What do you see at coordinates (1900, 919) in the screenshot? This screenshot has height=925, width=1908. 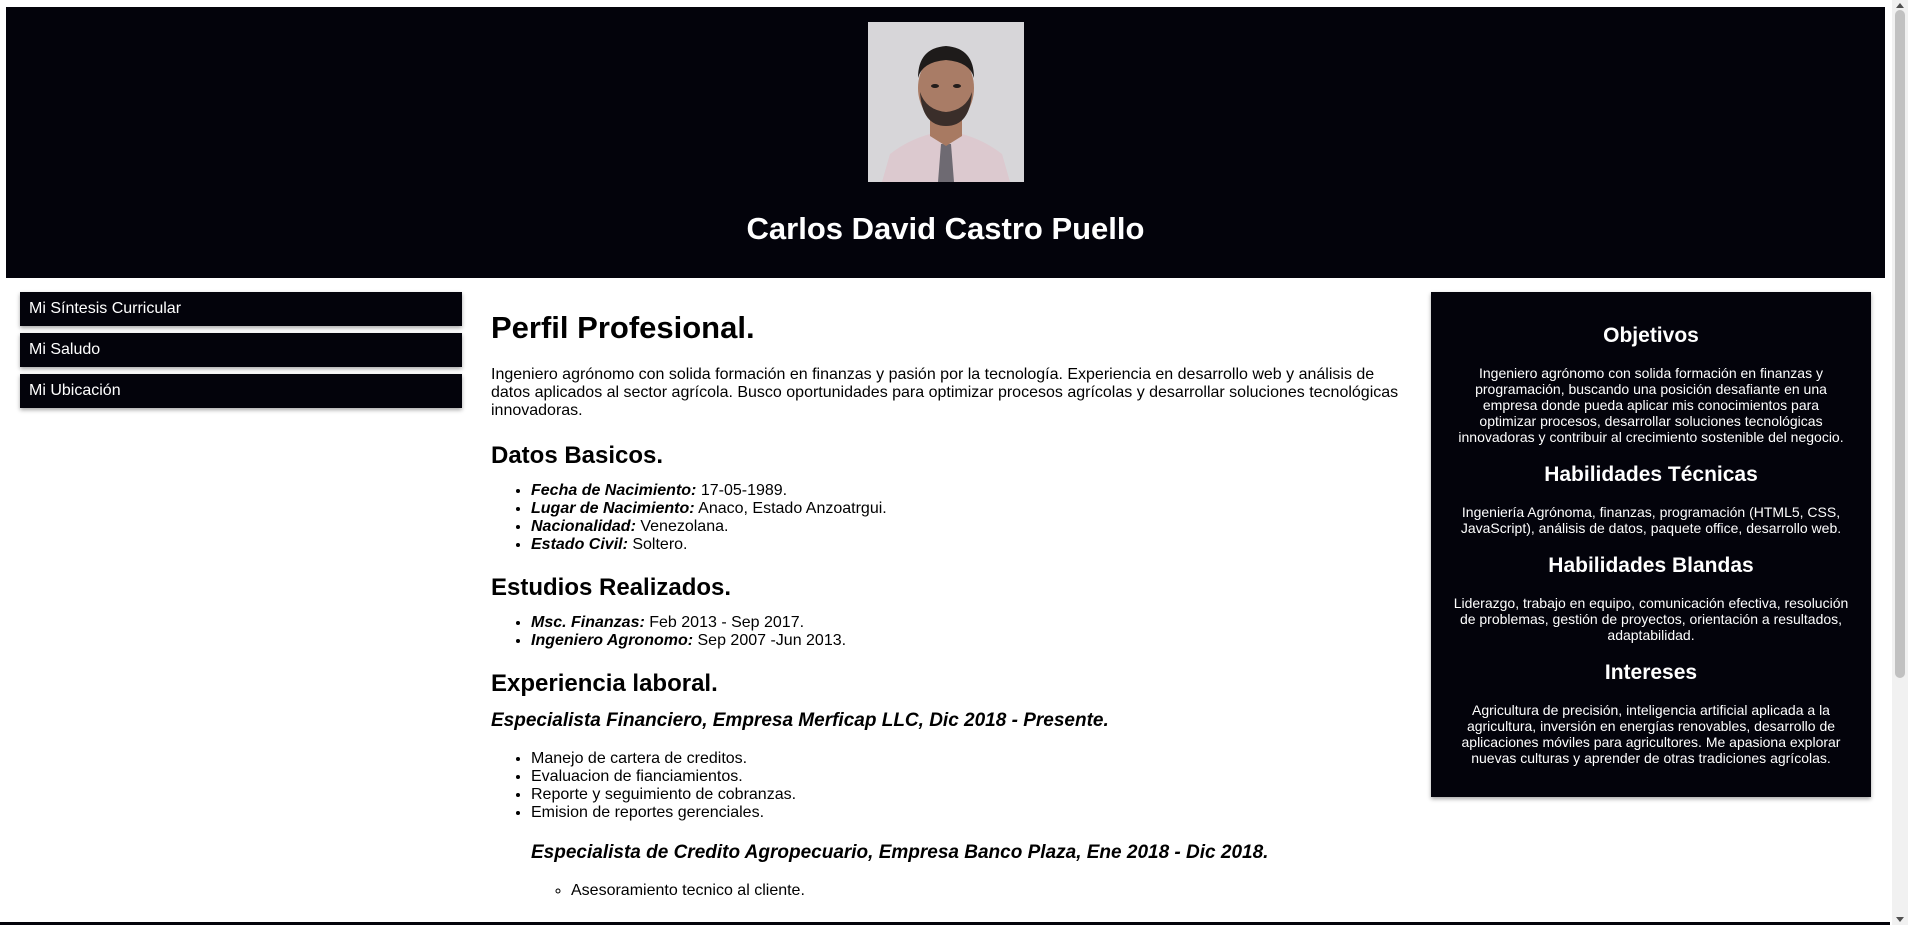 I see `scroll-down-icon` at bounding box center [1900, 919].